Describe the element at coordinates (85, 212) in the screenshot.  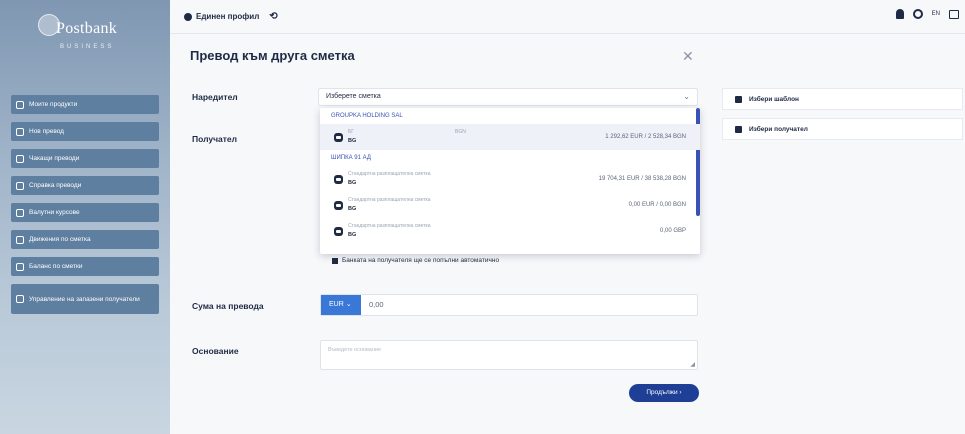
I see `sidebar-item-rates: Валутни курсове` at that location.